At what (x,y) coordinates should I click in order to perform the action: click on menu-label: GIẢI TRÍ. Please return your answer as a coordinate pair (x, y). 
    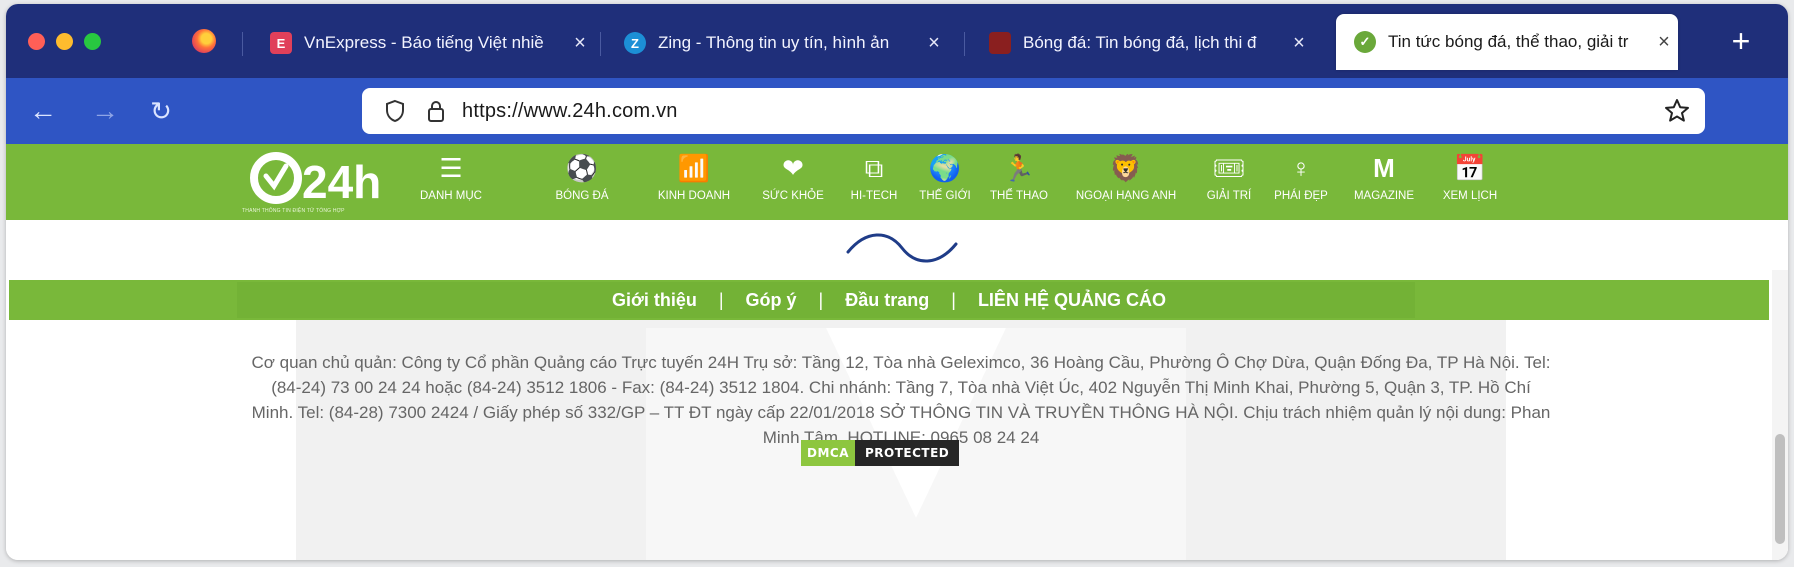
    Looking at the image, I should click on (1229, 196).